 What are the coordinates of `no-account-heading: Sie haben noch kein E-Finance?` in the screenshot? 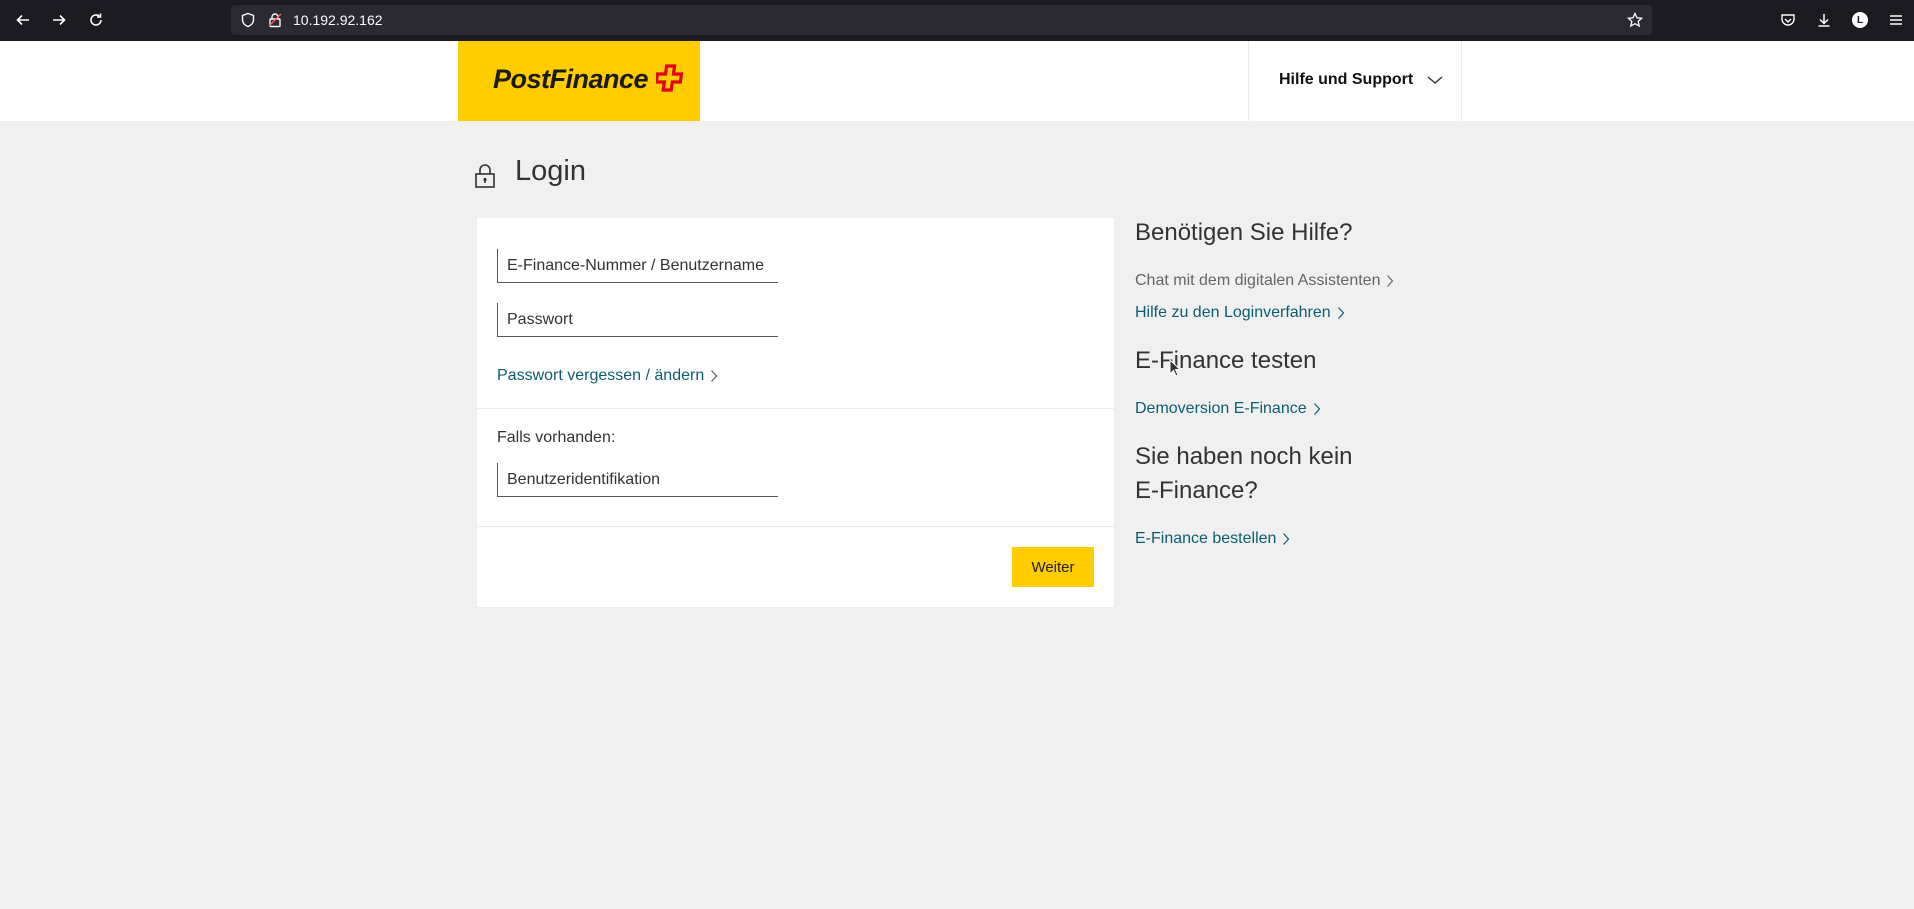 It's located at (1244, 474).